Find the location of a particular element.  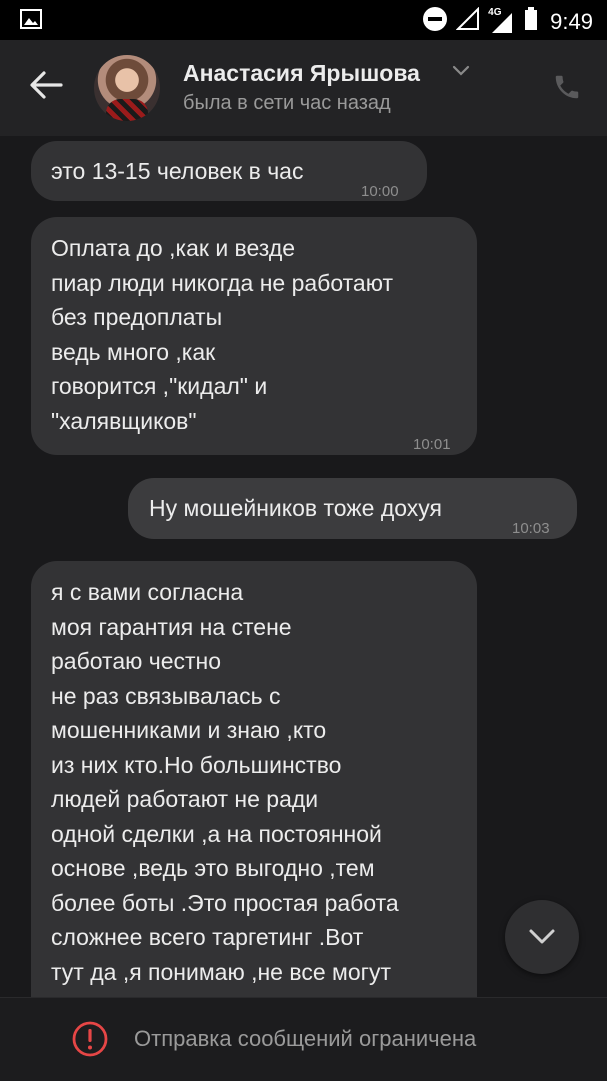

signal-4g-icon: 4G is located at coordinates (502, 20).